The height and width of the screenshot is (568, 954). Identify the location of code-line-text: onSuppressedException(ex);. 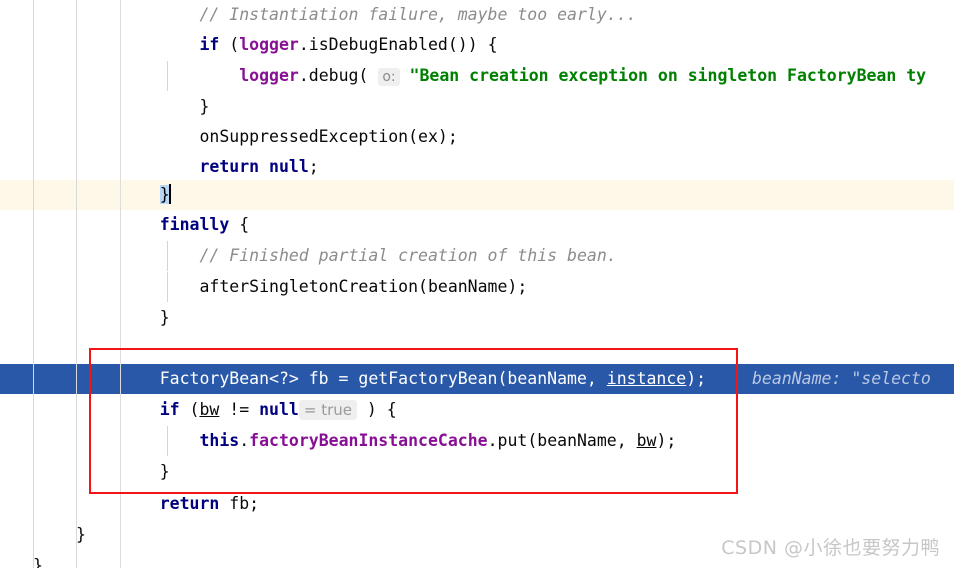
(289, 137).